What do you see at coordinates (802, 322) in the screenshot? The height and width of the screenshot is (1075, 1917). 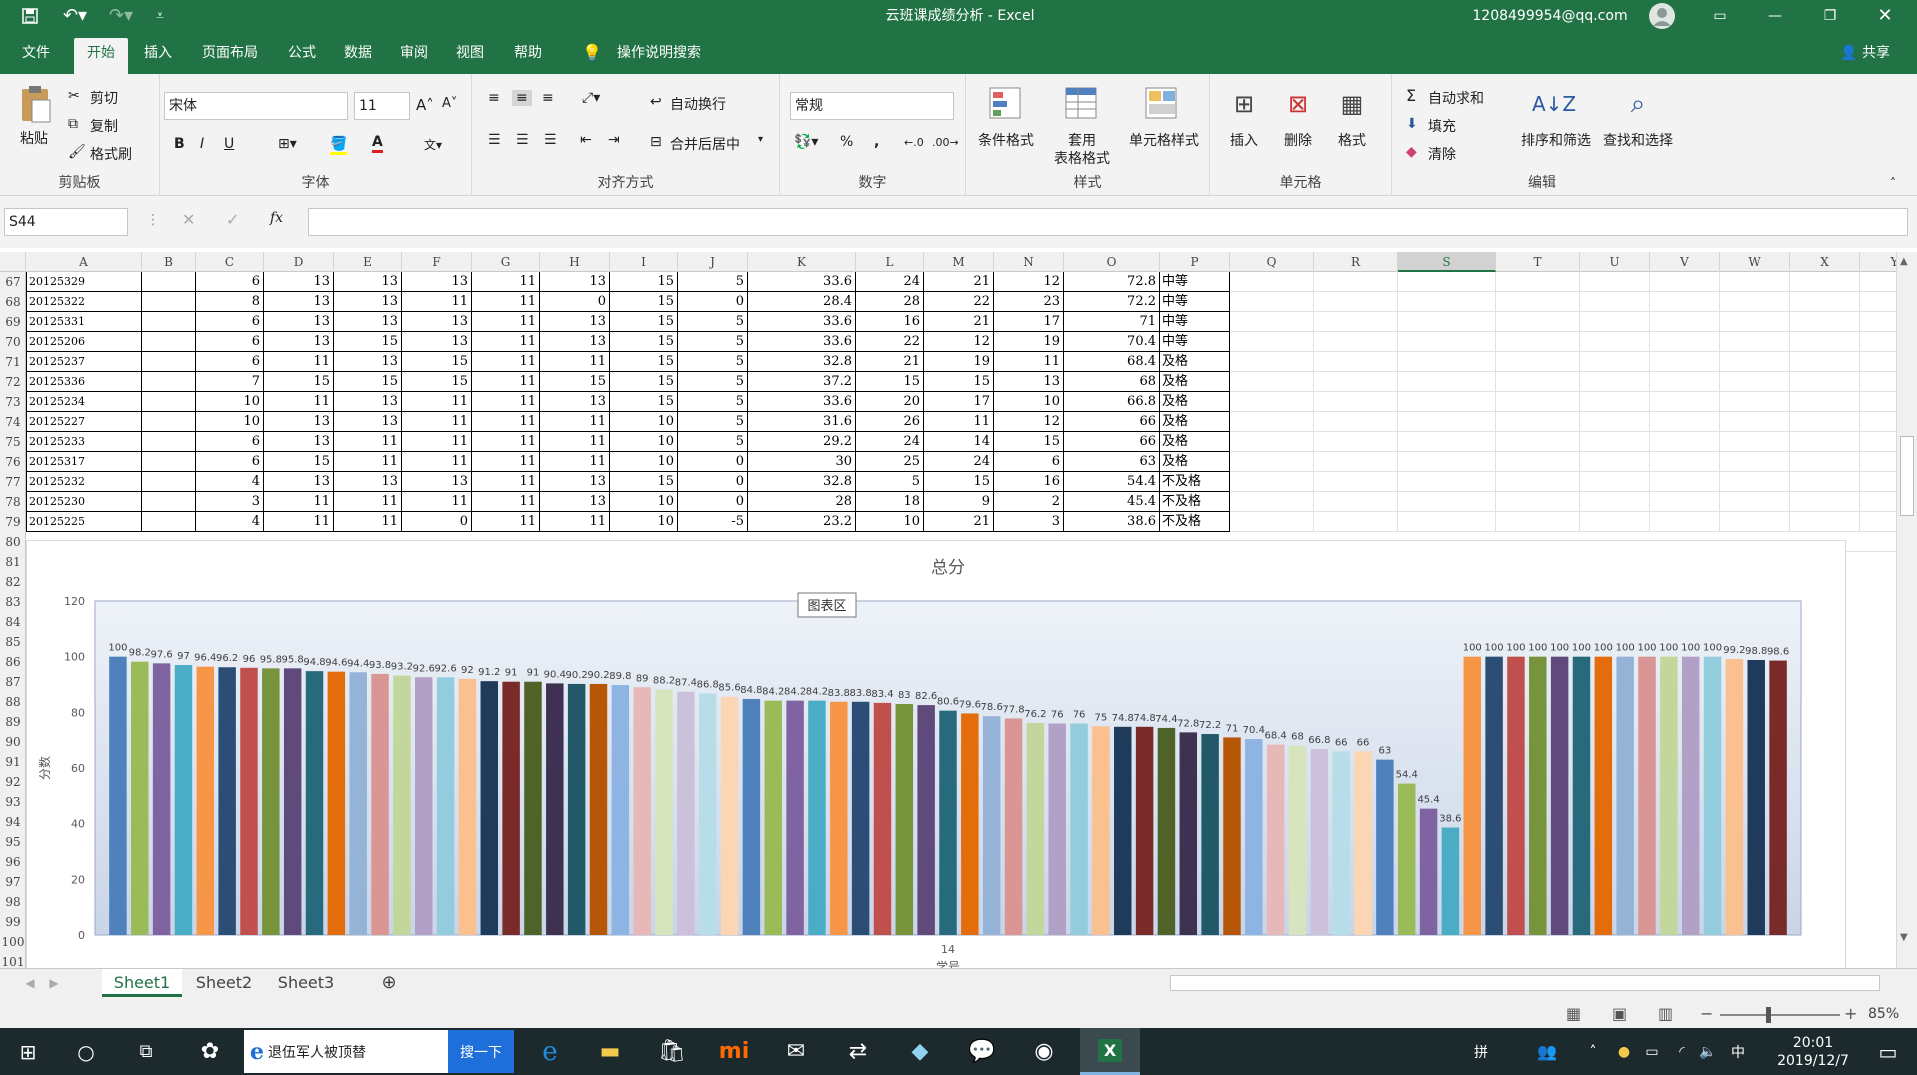 I see `cell: 33.6` at bounding box center [802, 322].